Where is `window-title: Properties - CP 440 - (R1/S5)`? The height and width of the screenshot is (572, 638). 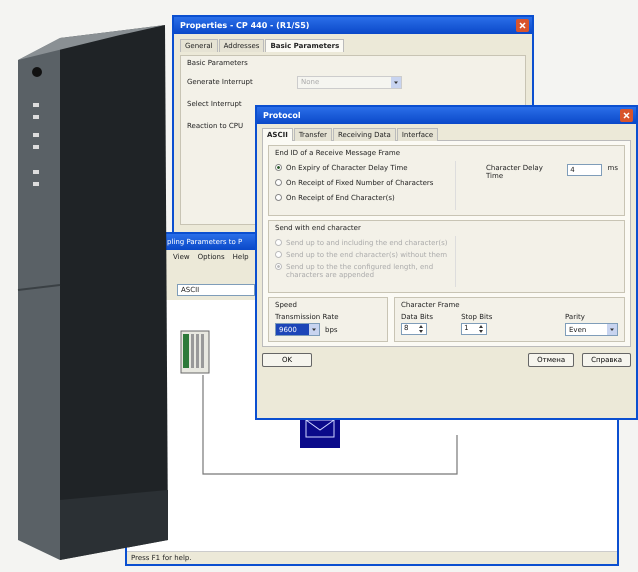
window-title: Properties - CP 440 - (R1/S5) is located at coordinates (353, 25).